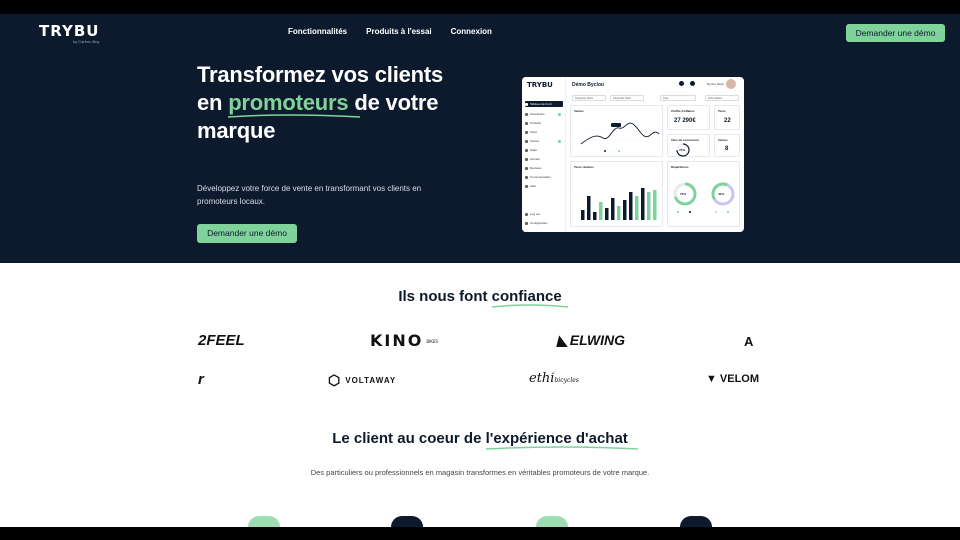 The width and height of the screenshot is (960, 540). I want to click on dashboard-nav-item: Communication, so click(544, 177).